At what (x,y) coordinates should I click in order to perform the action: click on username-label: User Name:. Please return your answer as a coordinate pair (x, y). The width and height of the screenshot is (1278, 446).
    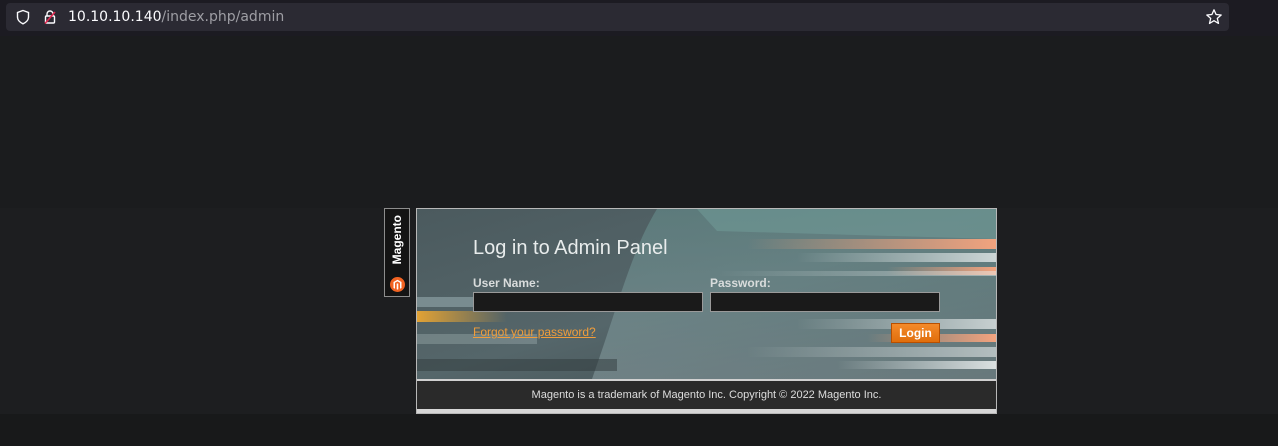
    Looking at the image, I should click on (506, 283).